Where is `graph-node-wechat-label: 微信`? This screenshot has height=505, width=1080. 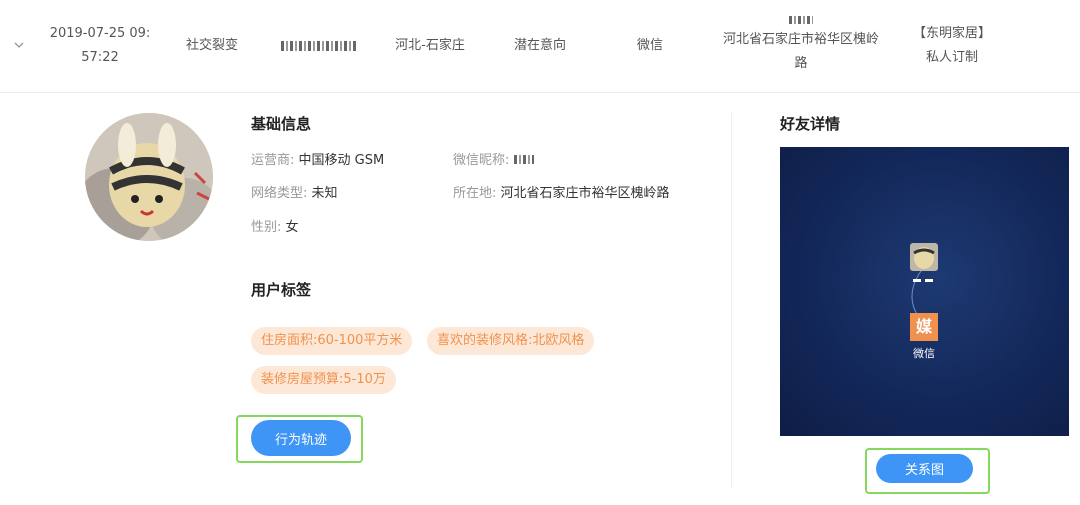 graph-node-wechat-label: 微信 is located at coordinates (924, 353).